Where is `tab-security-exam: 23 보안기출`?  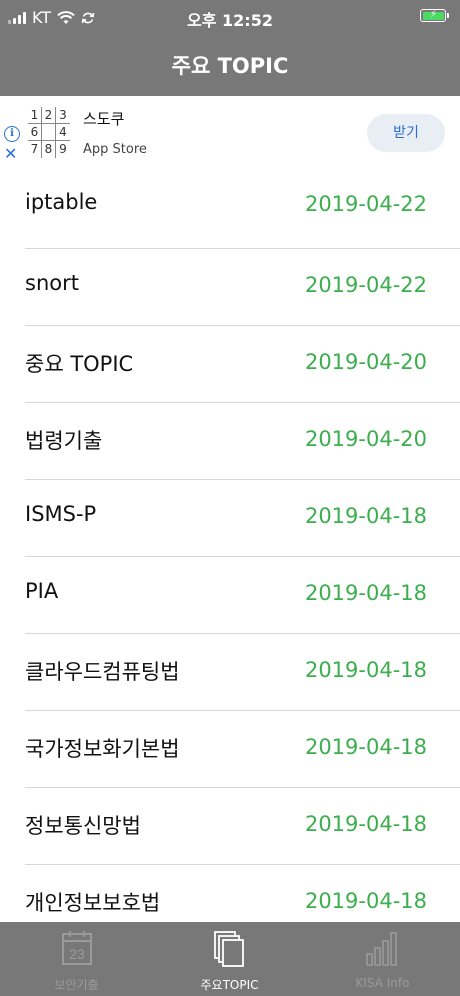 tab-security-exam: 23 보안기출 is located at coordinates (76, 959).